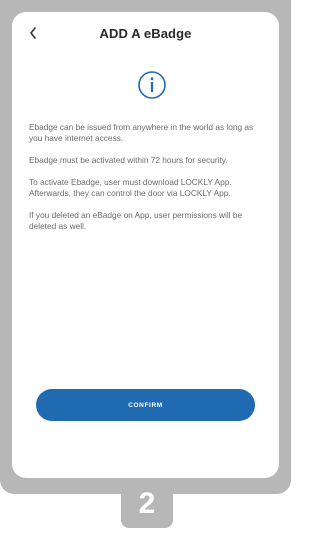 Image resolution: width=320 pixels, height=534 pixels. What do you see at coordinates (147, 504) in the screenshot?
I see `step-number-badge: 2` at bounding box center [147, 504].